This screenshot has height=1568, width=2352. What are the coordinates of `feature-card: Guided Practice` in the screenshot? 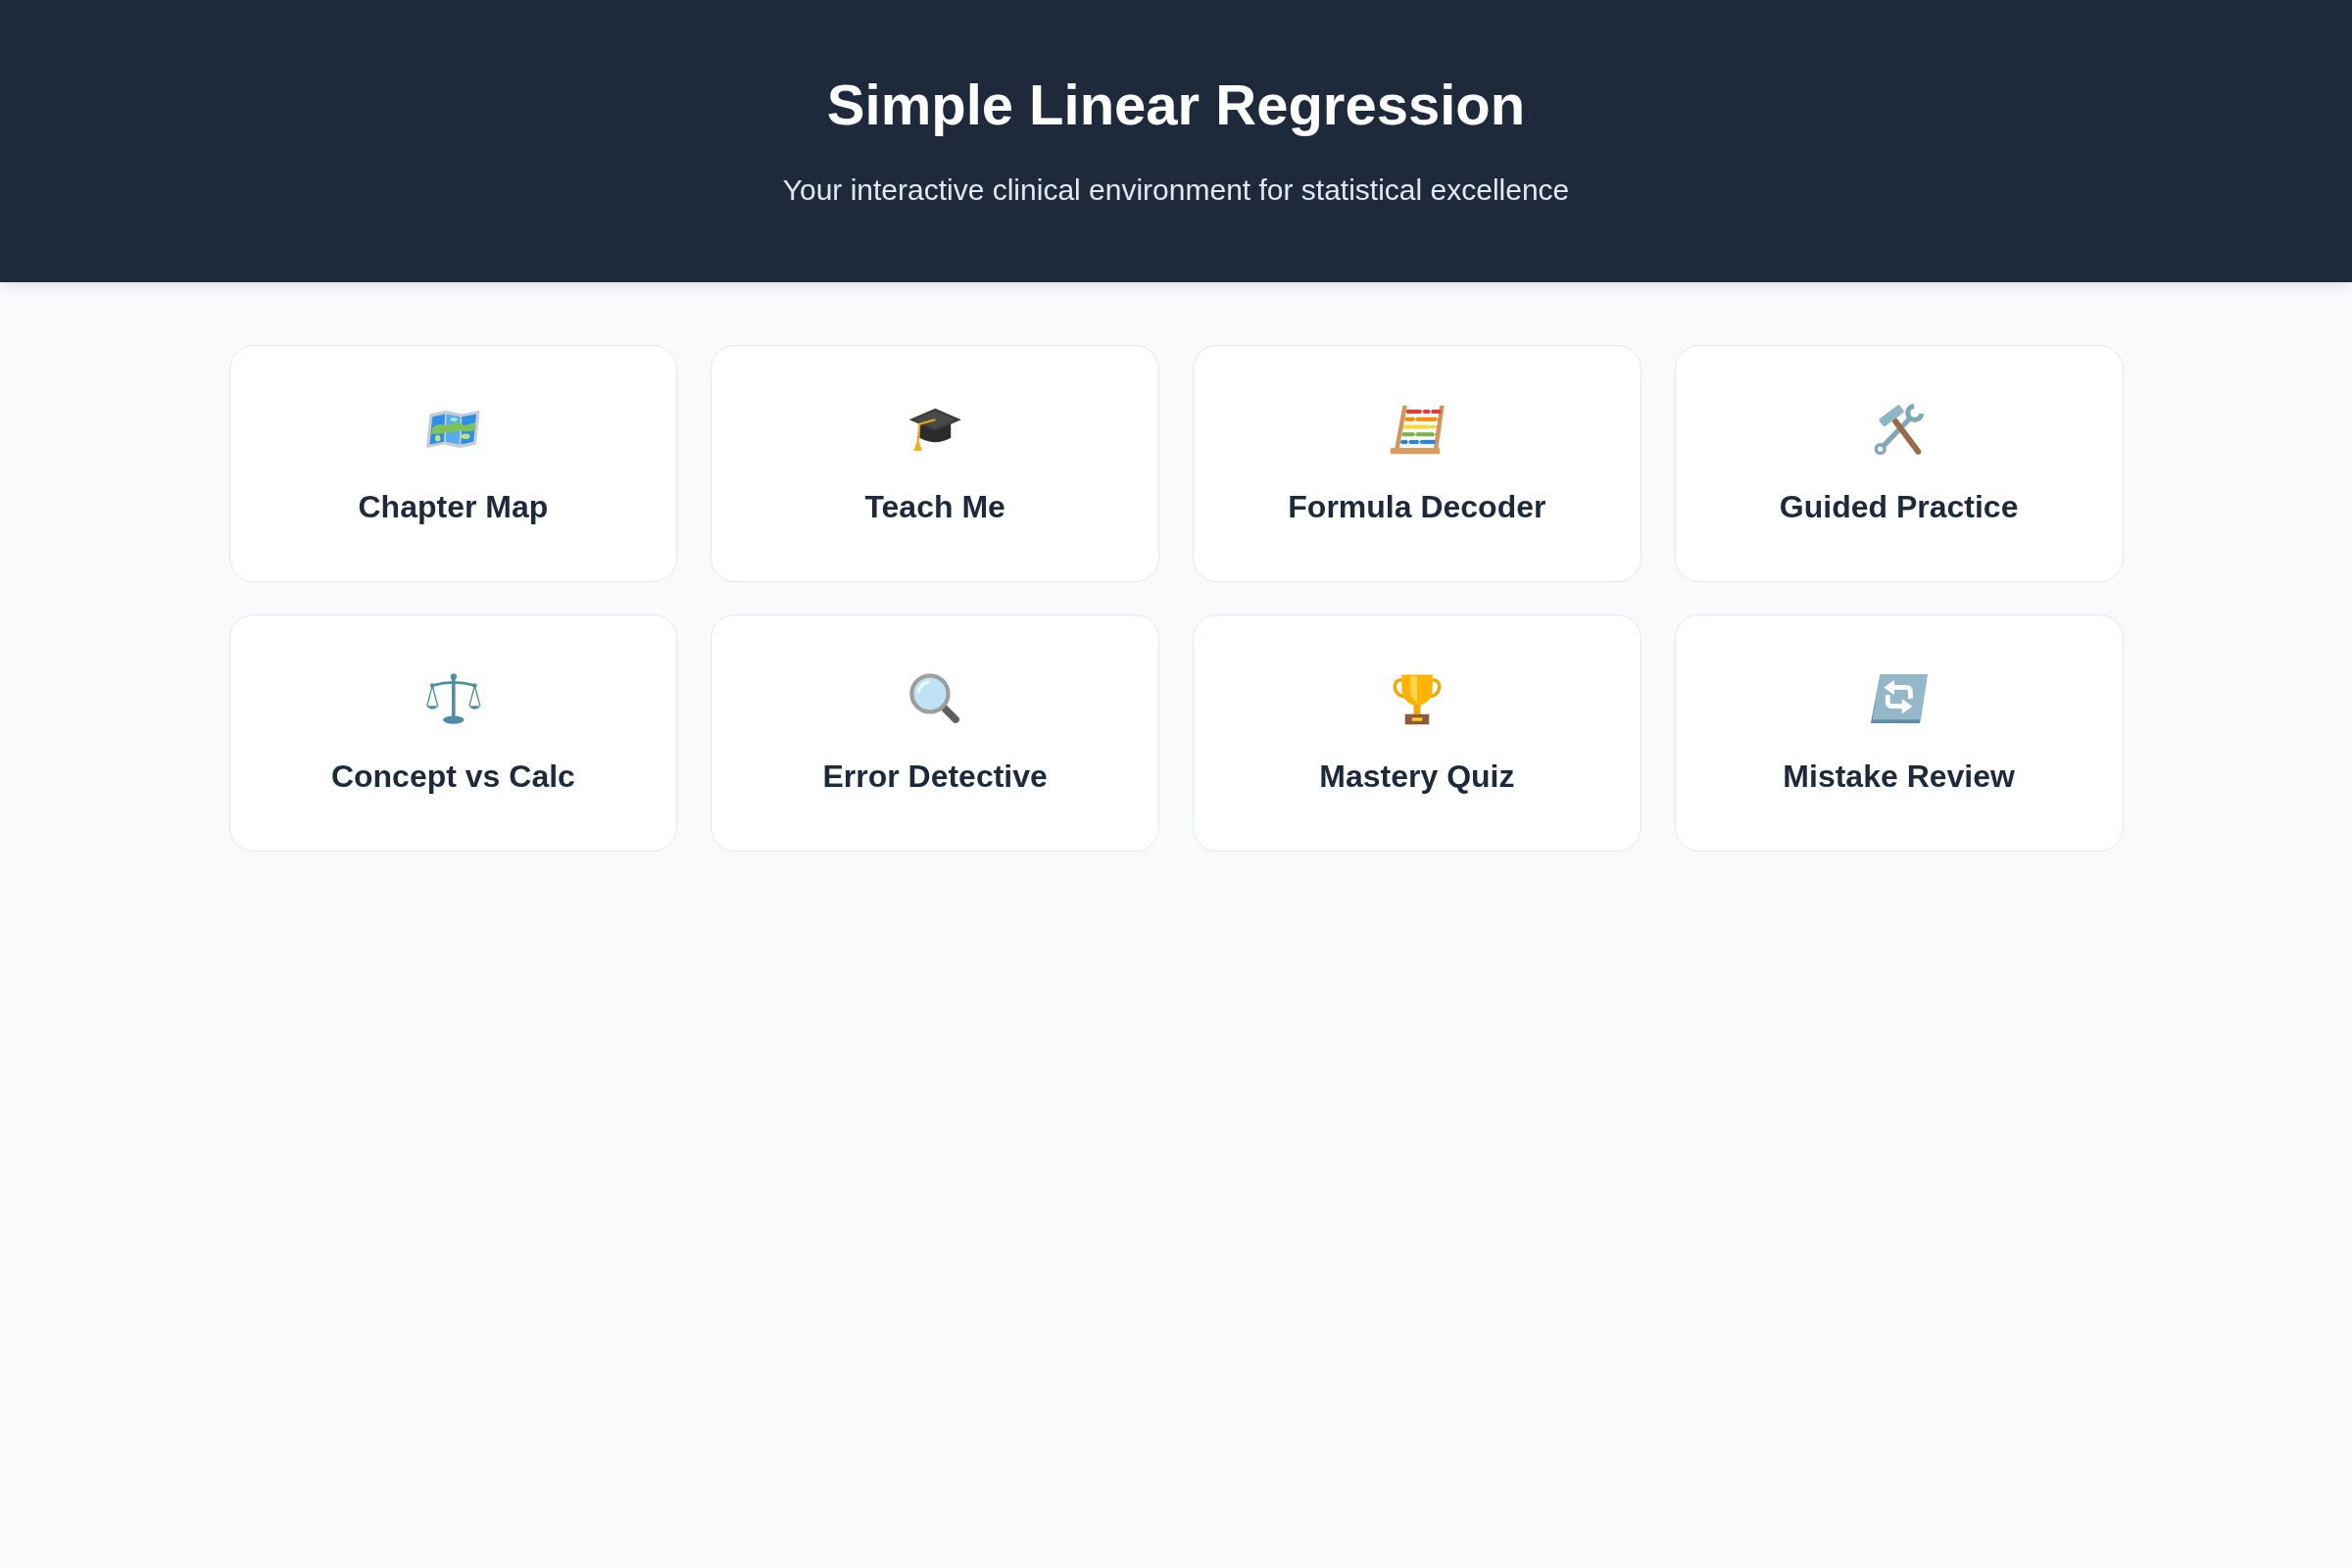 It's located at (1899, 463).